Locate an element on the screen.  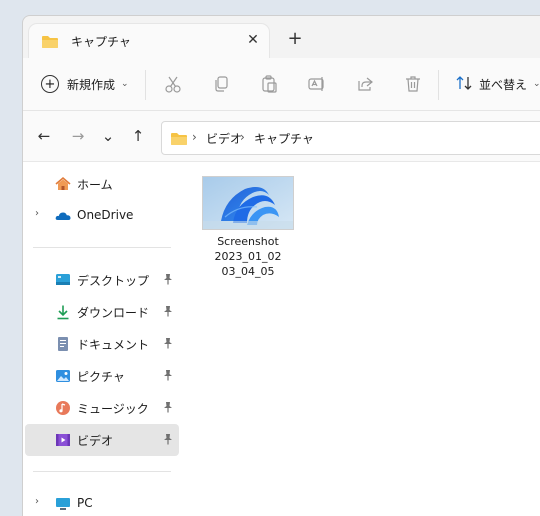
sidebar-item-onedrive: › OneDrive is located at coordinates (102, 216).